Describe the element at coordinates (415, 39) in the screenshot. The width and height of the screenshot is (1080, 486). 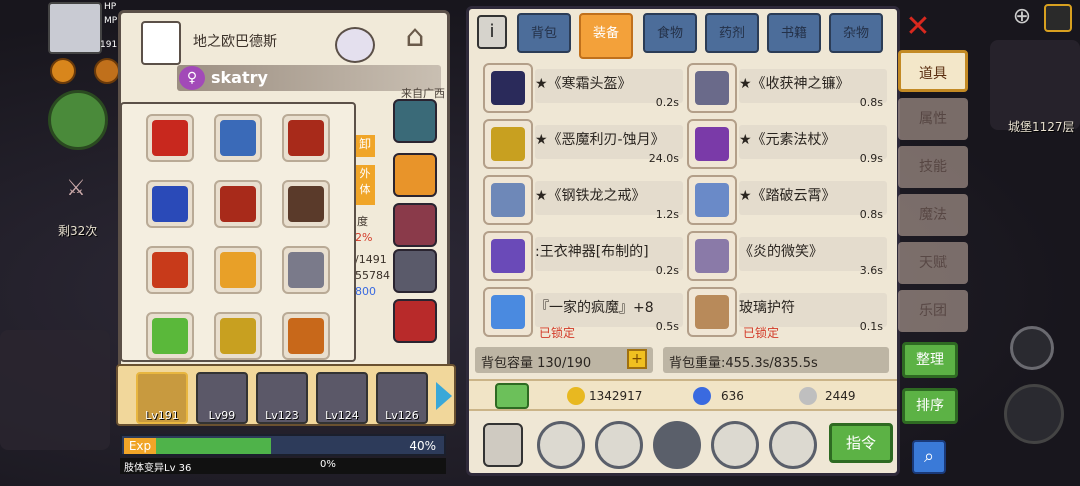
I see `hanger-icon: ⌂` at that location.